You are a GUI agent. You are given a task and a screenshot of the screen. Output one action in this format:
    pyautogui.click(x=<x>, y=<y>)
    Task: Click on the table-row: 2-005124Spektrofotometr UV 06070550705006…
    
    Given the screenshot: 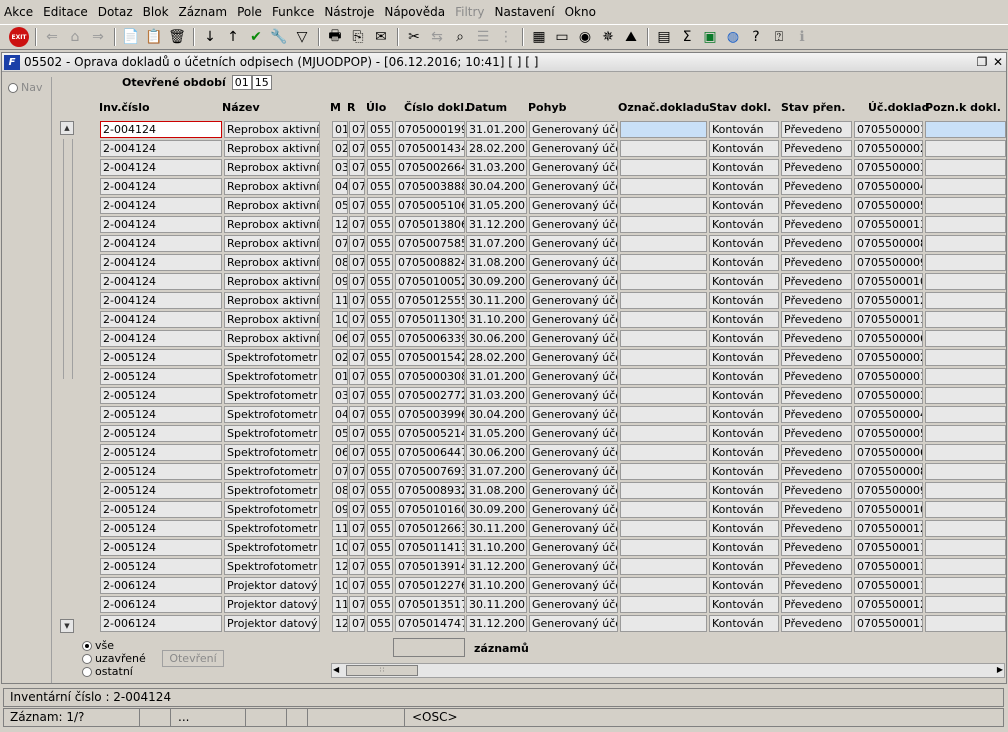 What is the action you would take?
    pyautogui.click(x=553, y=452)
    